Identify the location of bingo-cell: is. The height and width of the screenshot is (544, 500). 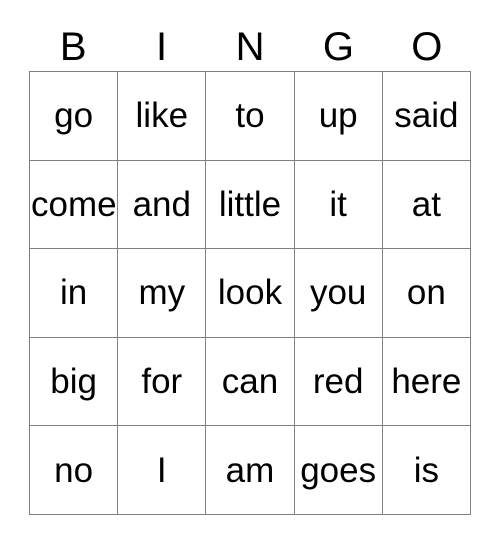
(426, 470).